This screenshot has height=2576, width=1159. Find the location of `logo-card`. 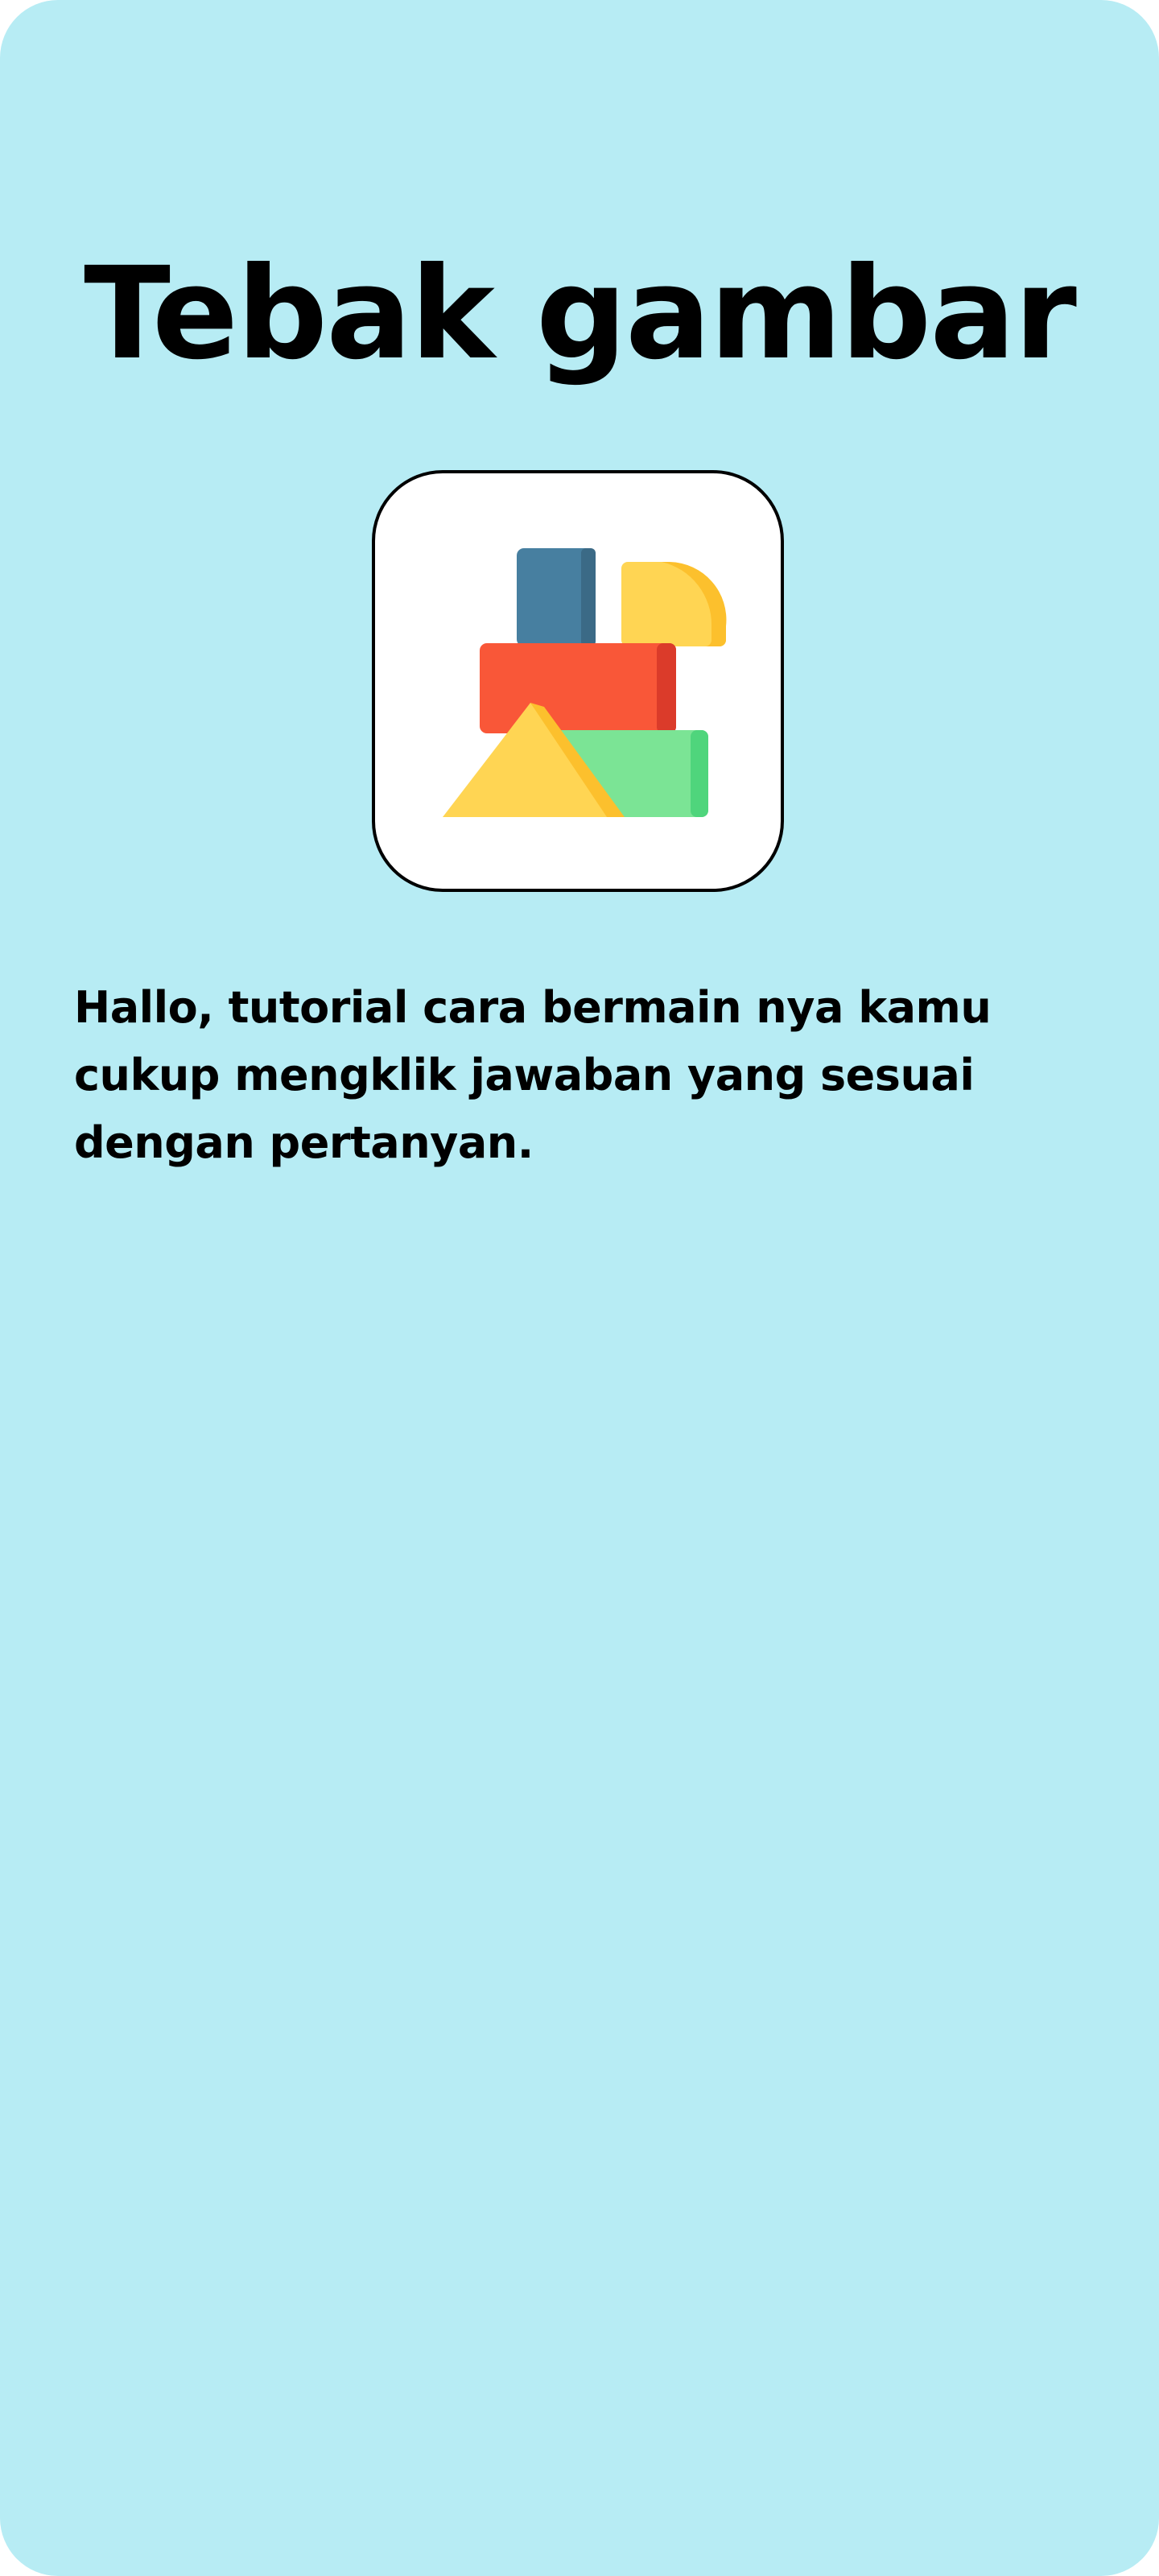

logo-card is located at coordinates (578, 681).